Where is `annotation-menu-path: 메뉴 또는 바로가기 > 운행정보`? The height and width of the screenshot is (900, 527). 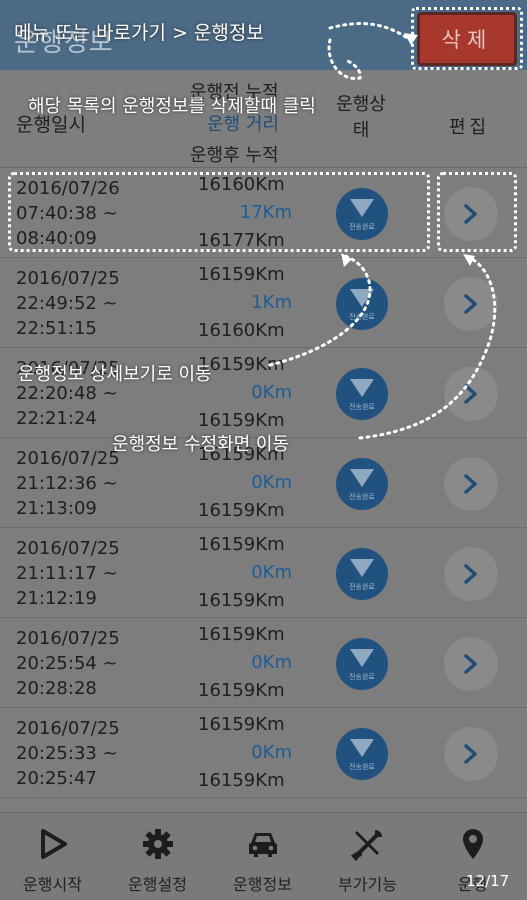
annotation-menu-path: 메뉴 또는 바로가기 > 운행정보 is located at coordinates (139, 33).